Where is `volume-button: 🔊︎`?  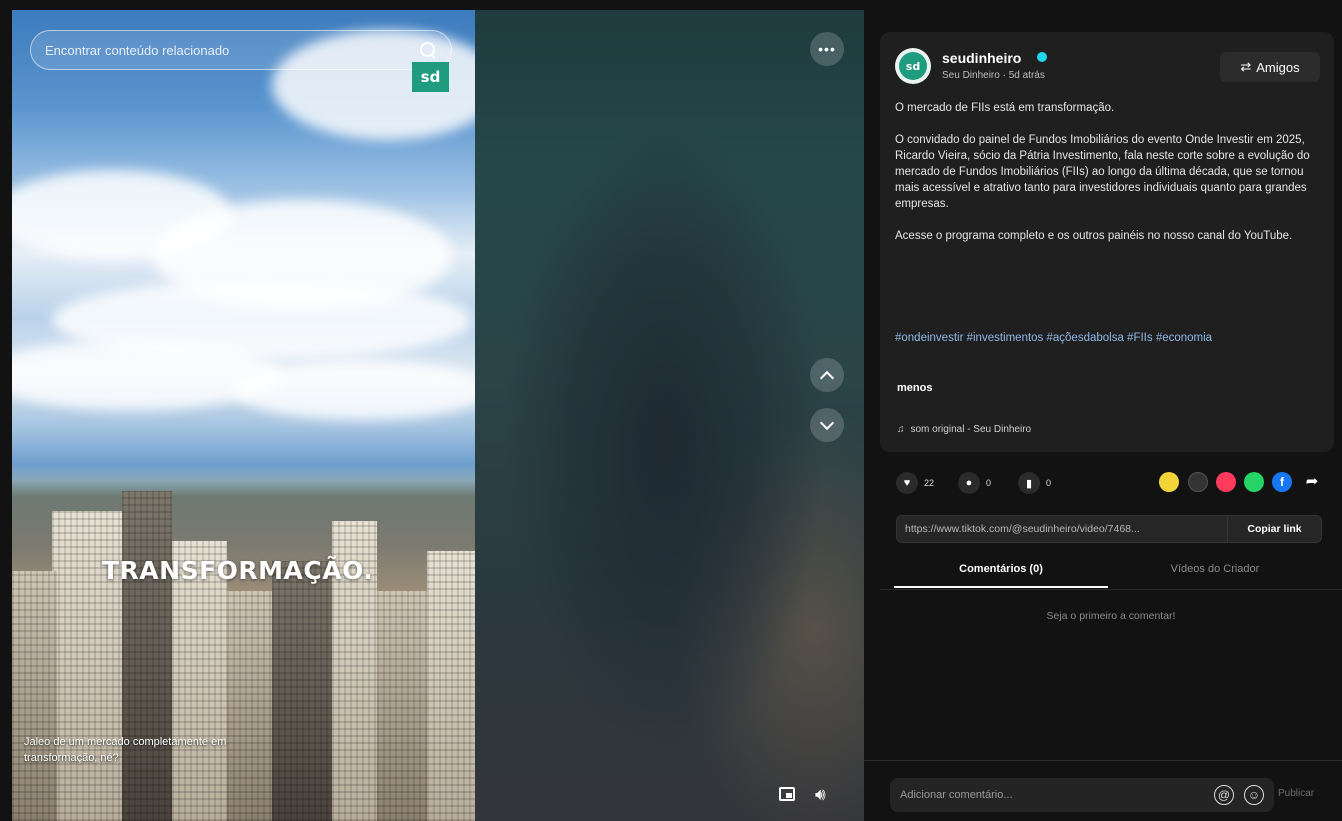
volume-button: 🔊︎ is located at coordinates (827, 795).